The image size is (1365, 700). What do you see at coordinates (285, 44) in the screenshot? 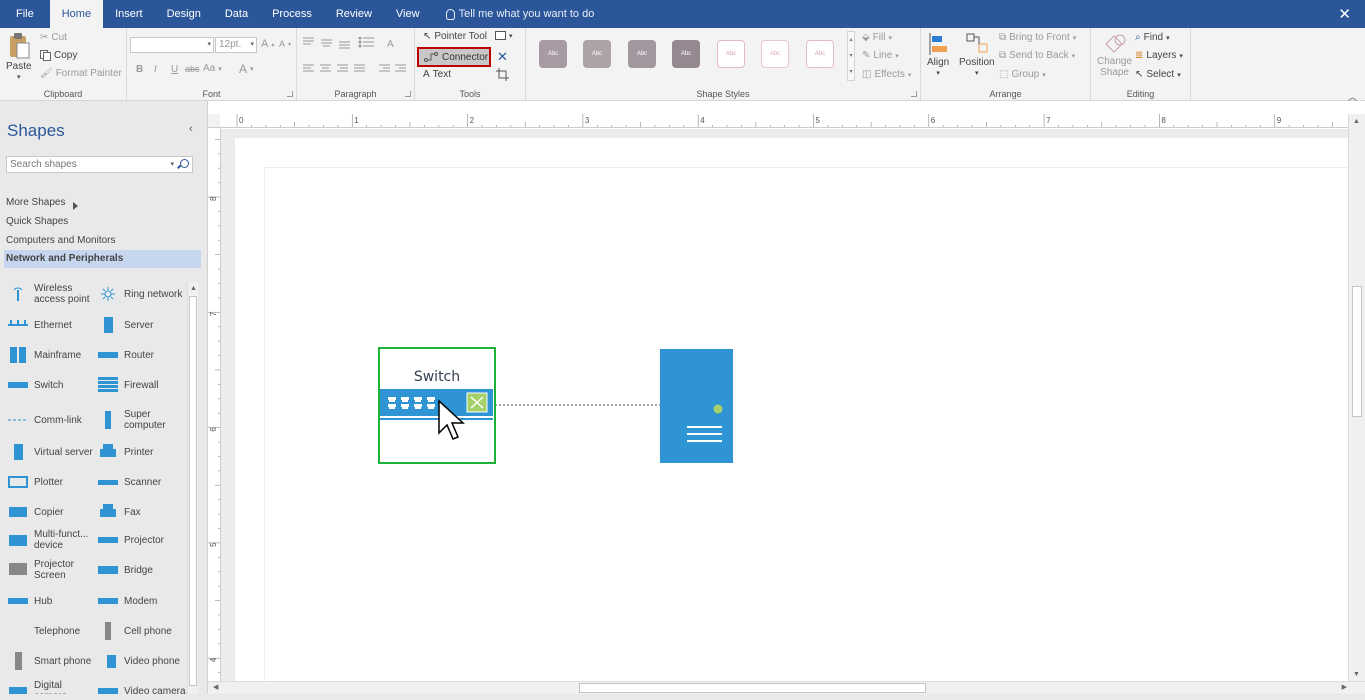
I see `shrink-font-button: A ▾` at bounding box center [285, 44].